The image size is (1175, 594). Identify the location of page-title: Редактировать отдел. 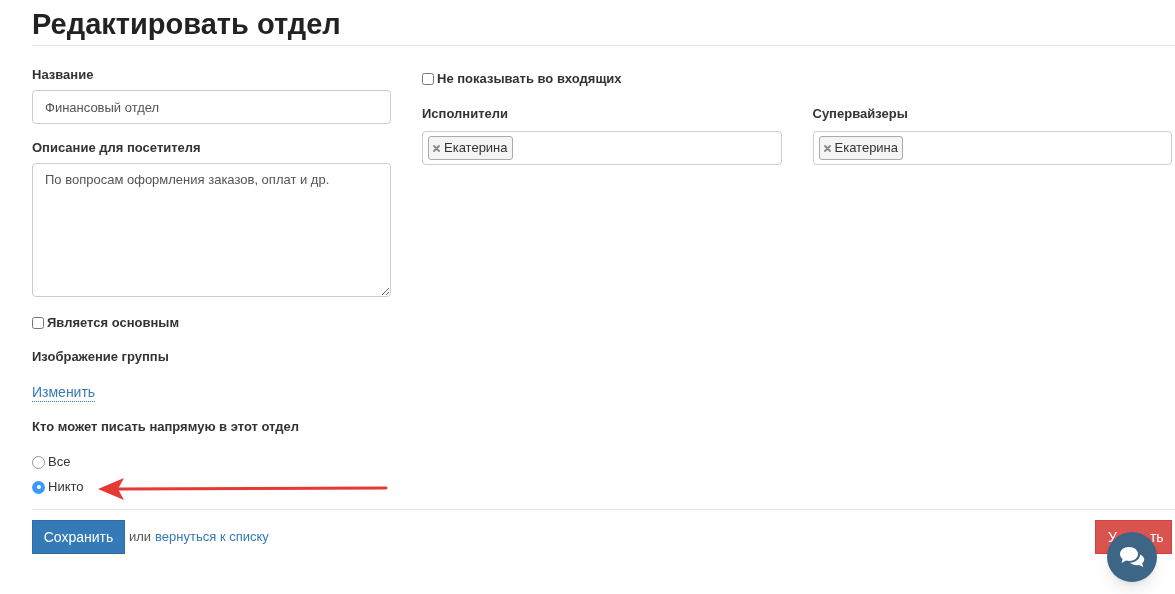
(186, 24).